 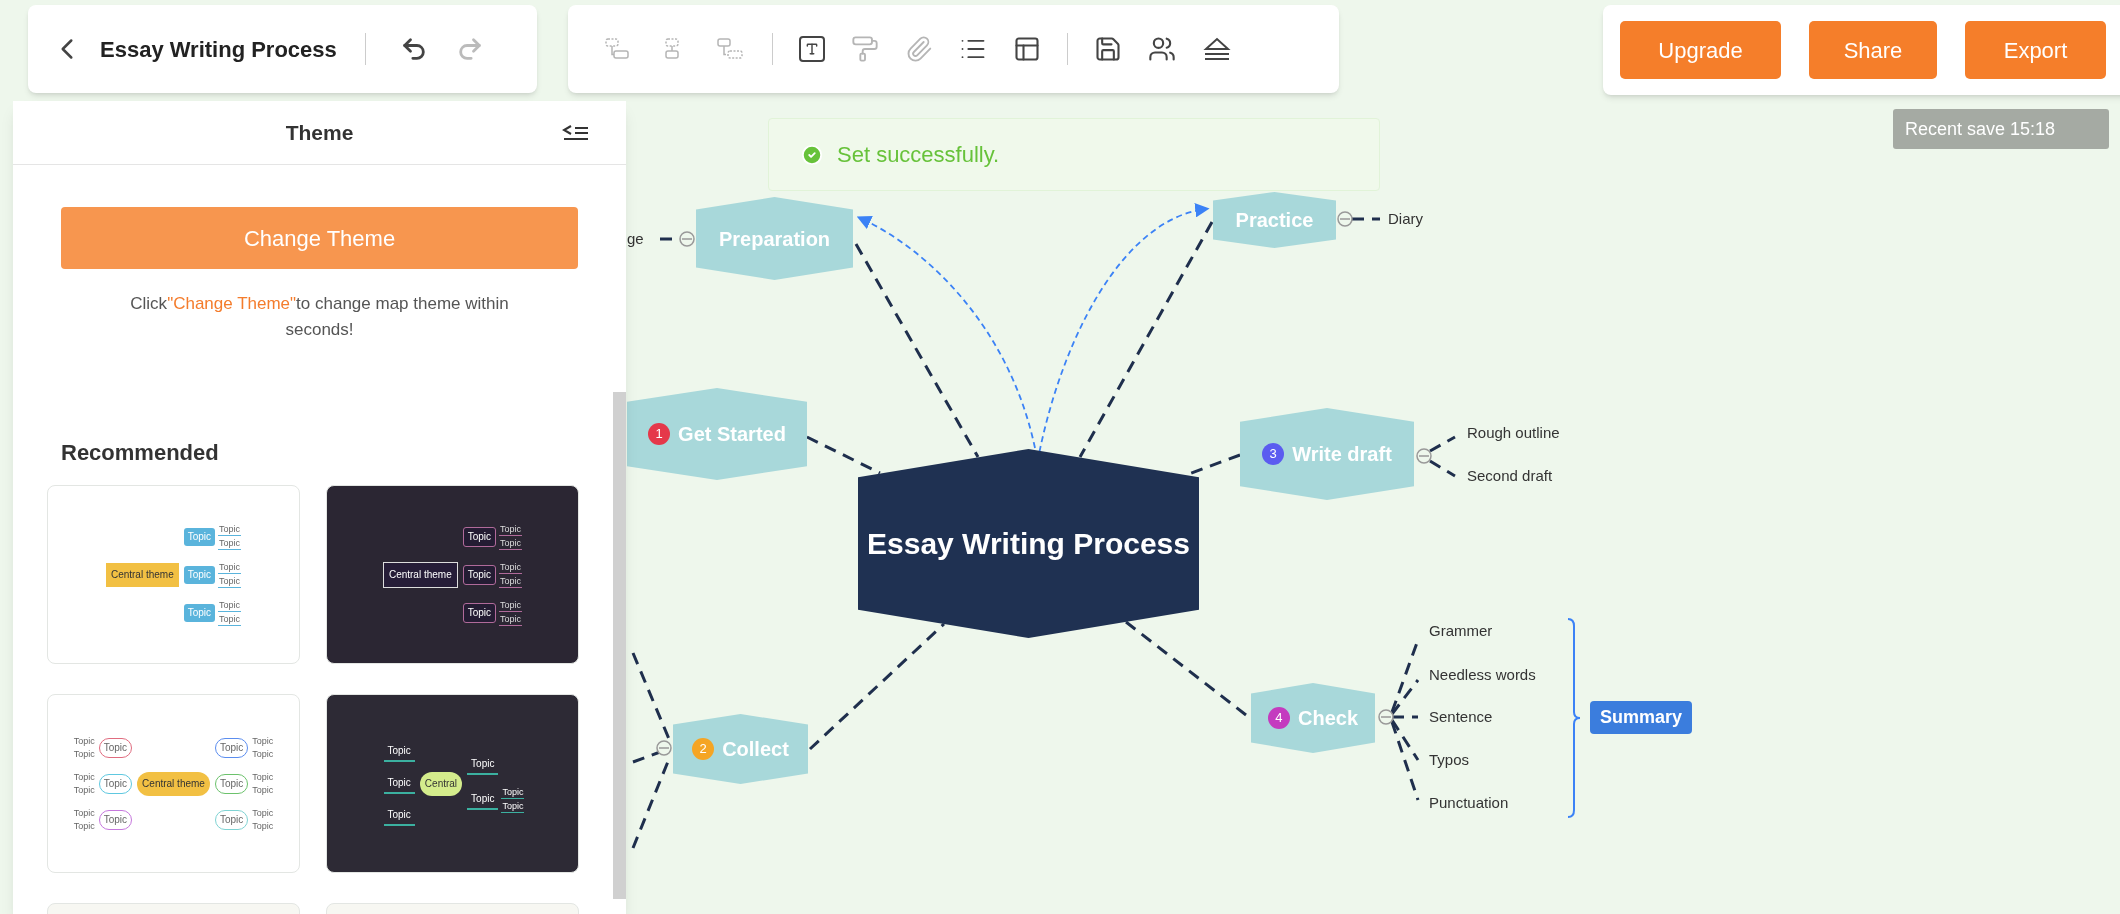 I want to click on topic-label: Check, so click(x=1328, y=718).